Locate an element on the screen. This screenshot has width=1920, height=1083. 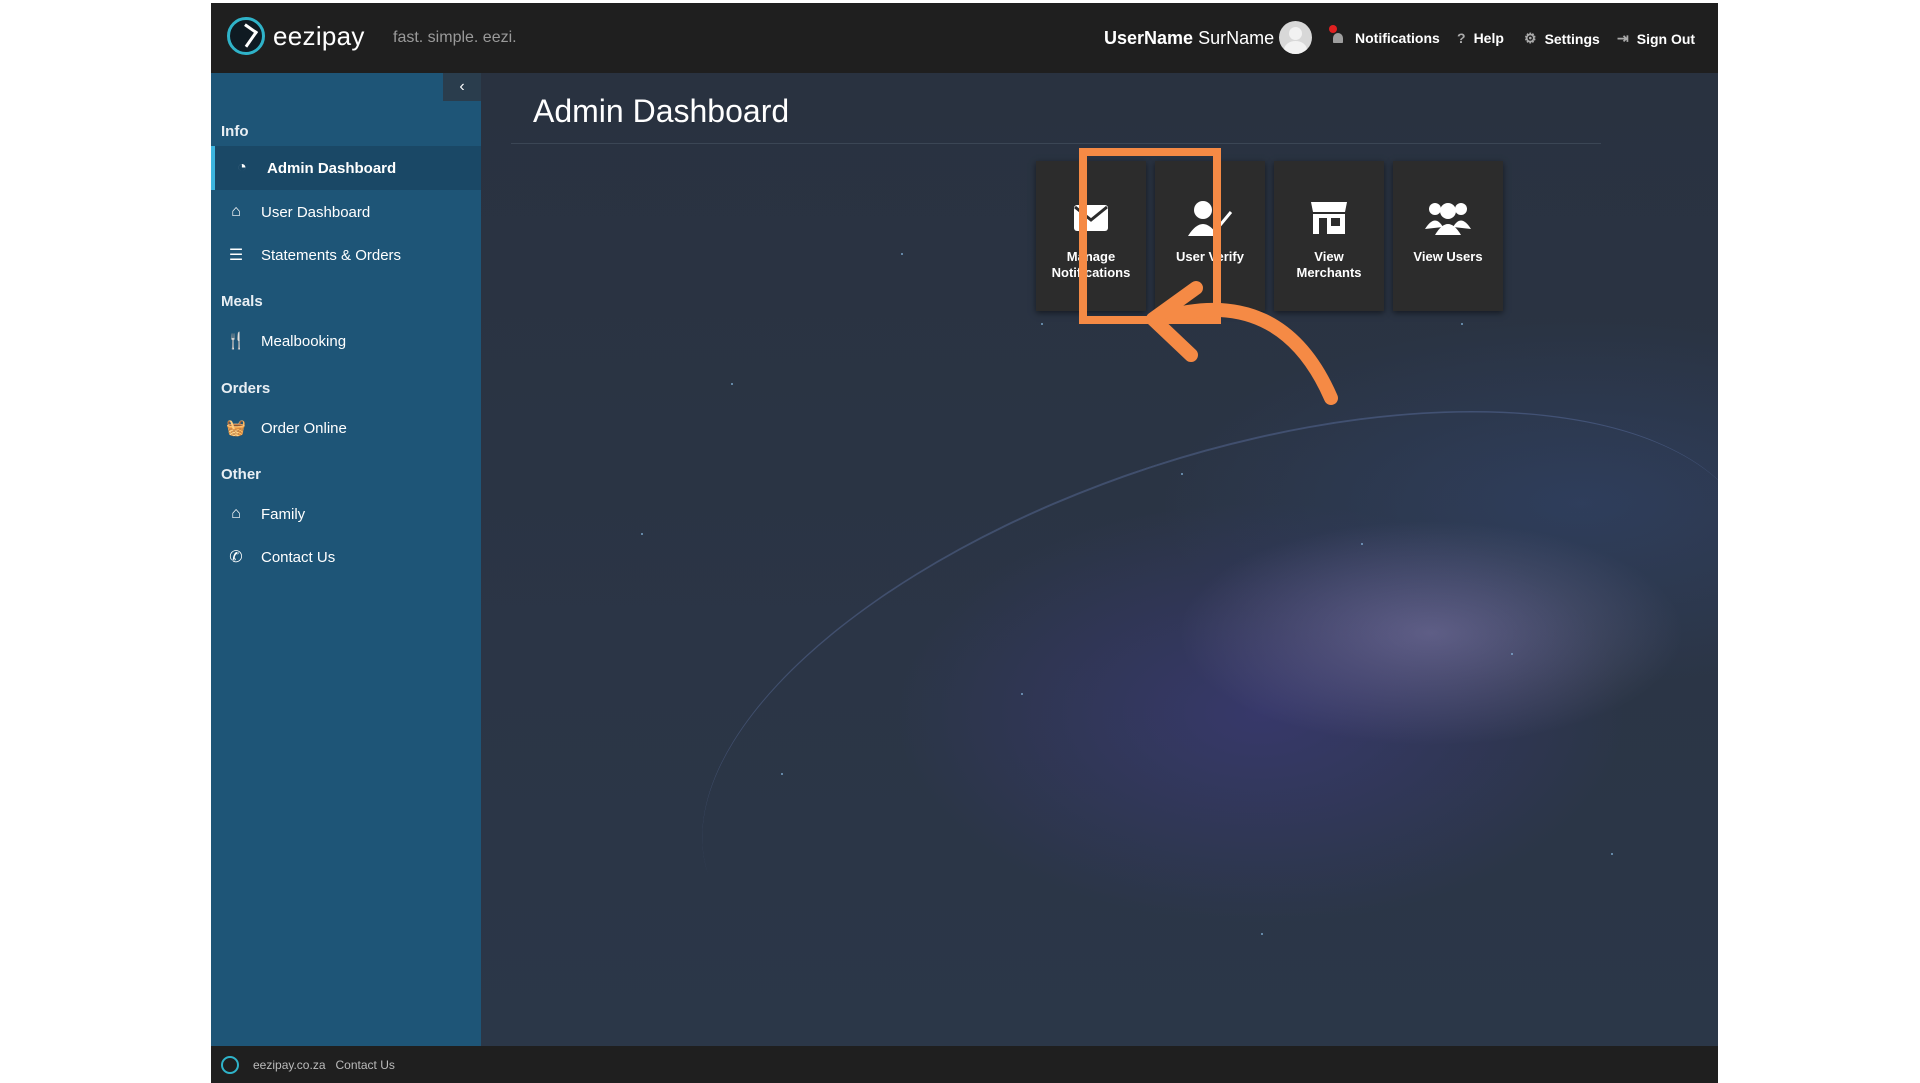
eezipay-logo-icon is located at coordinates (246, 36).